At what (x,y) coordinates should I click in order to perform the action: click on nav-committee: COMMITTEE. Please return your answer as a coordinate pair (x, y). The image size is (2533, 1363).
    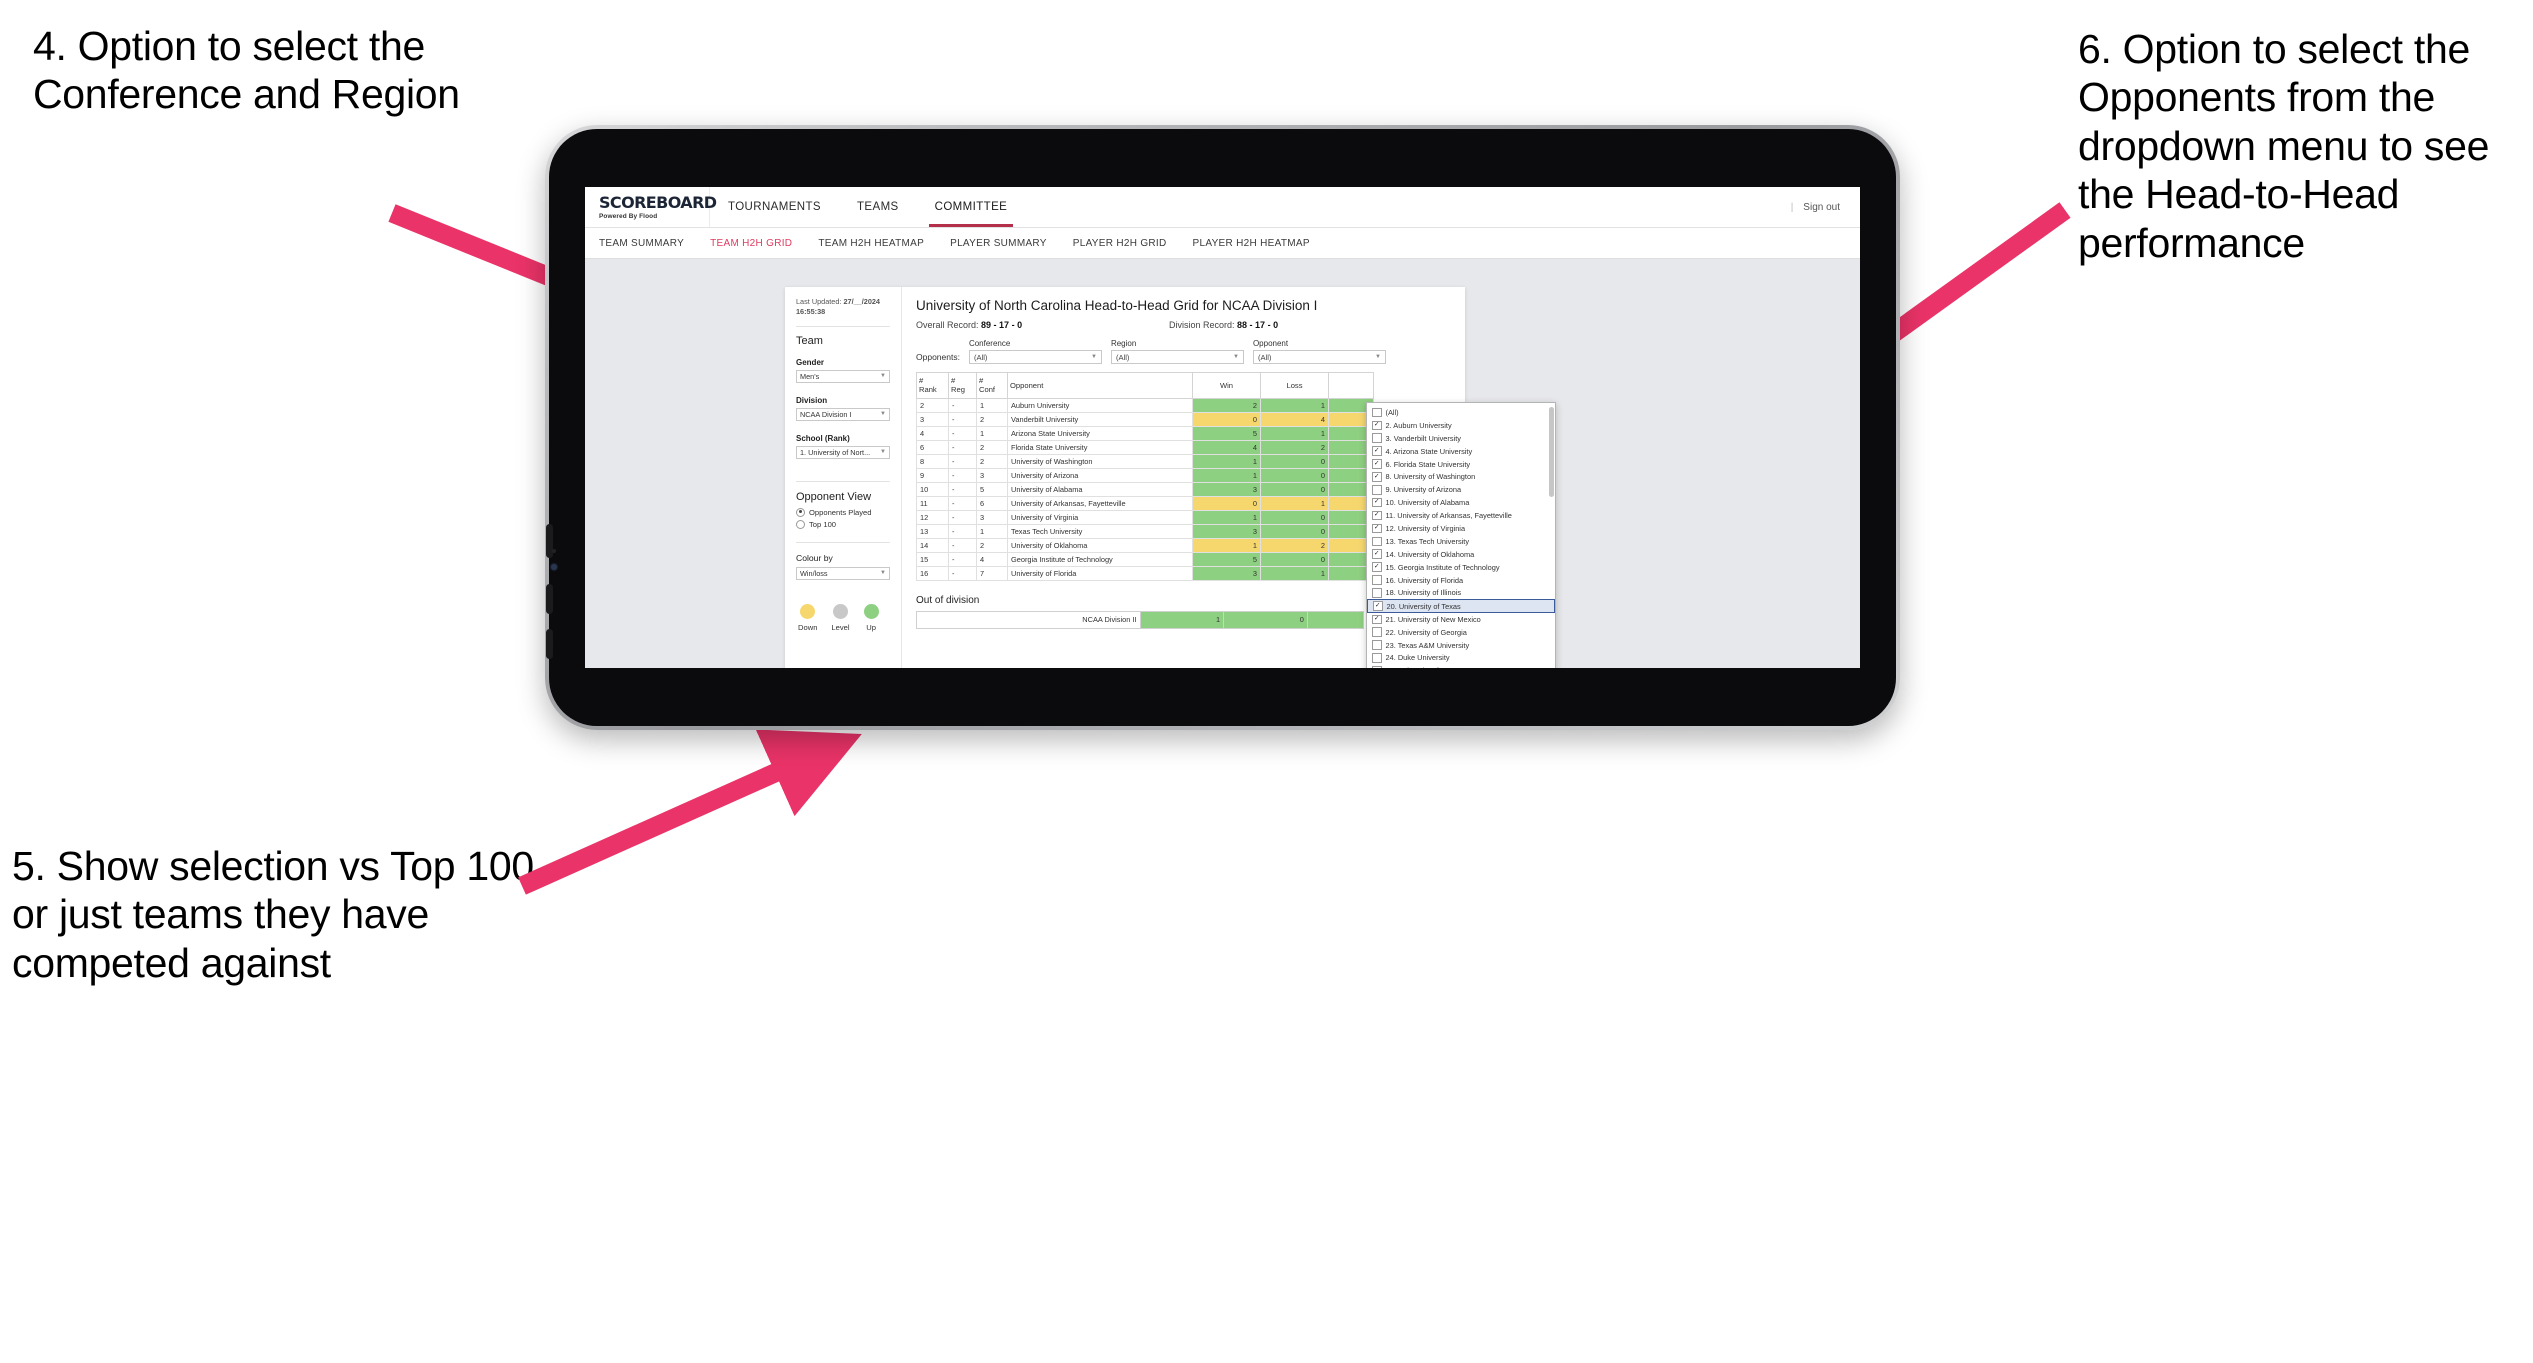
    Looking at the image, I should click on (971, 207).